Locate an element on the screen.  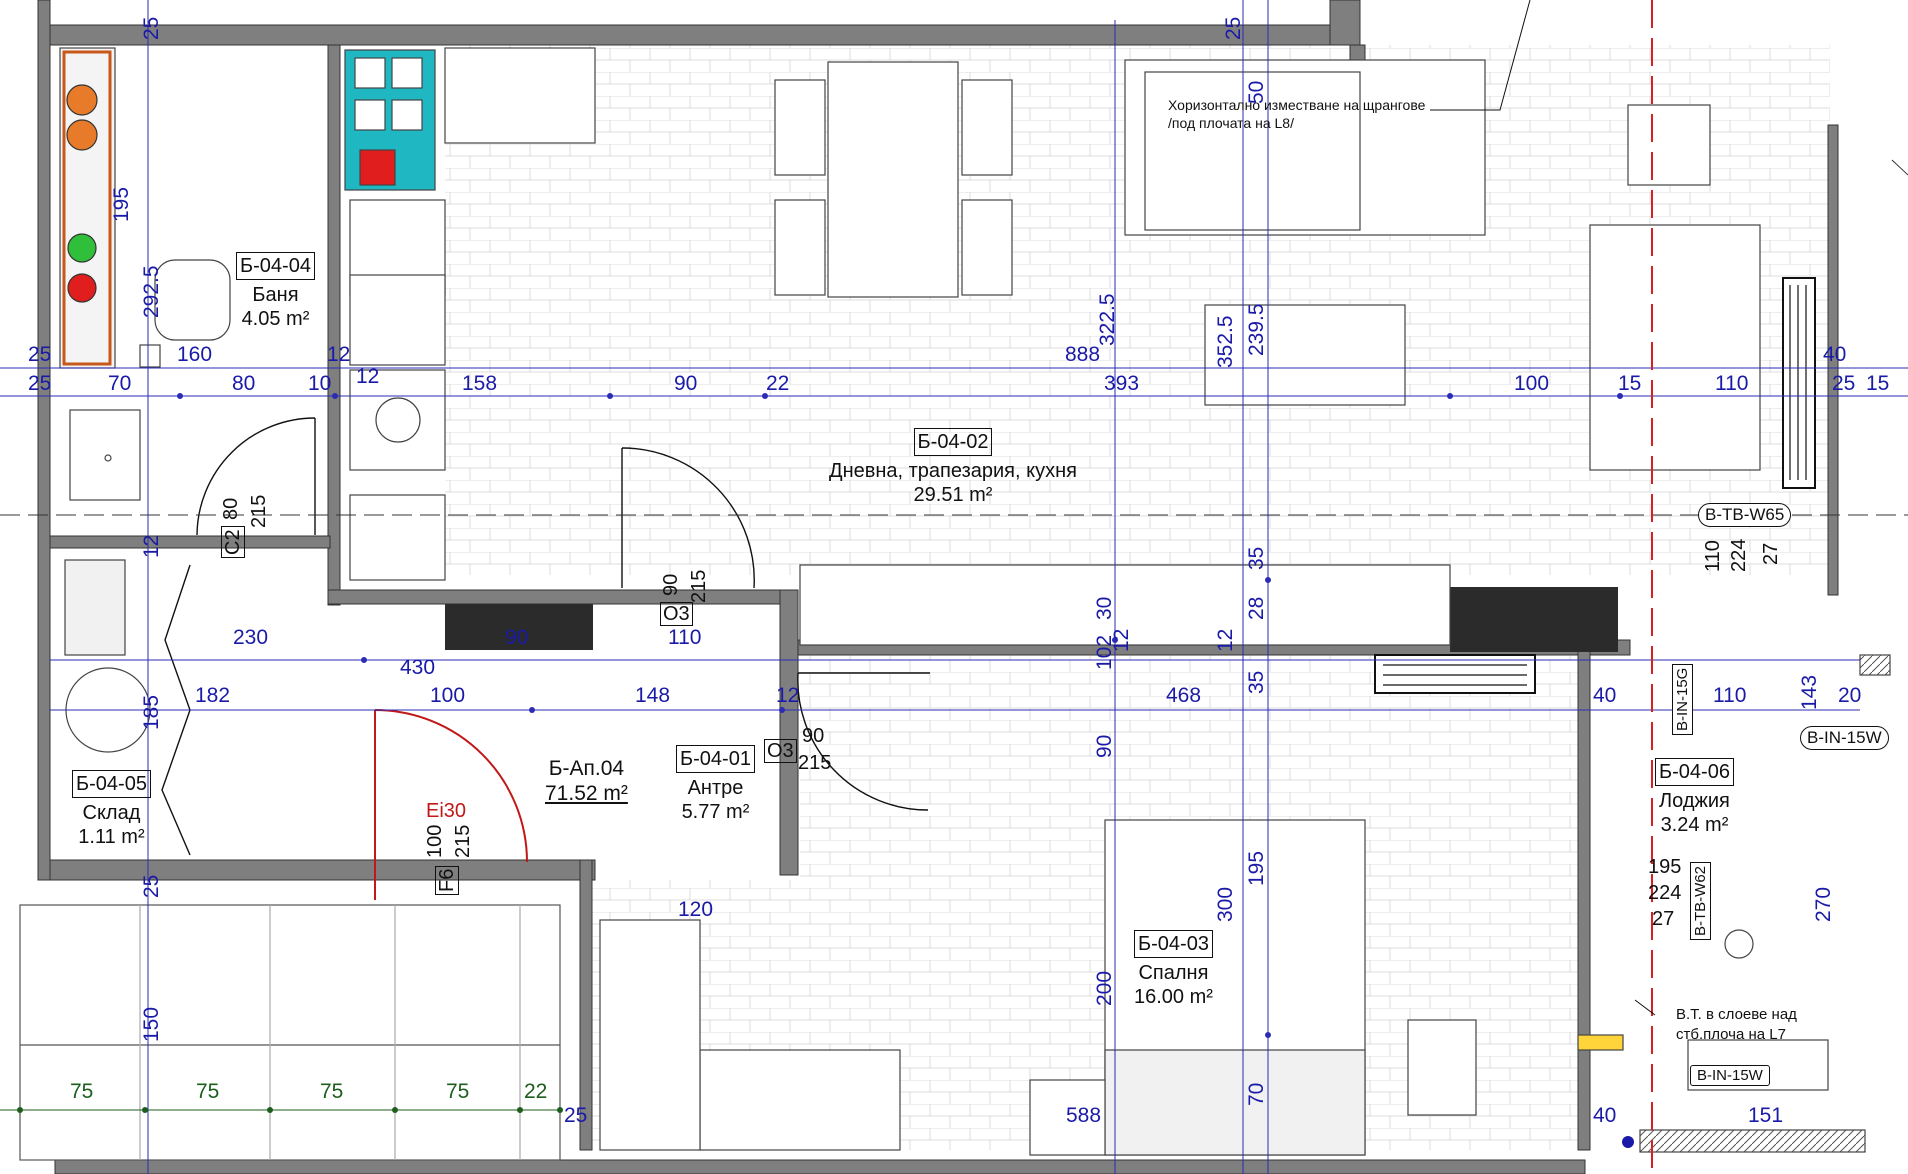
room-name: Антре is located at coordinates (715, 788).